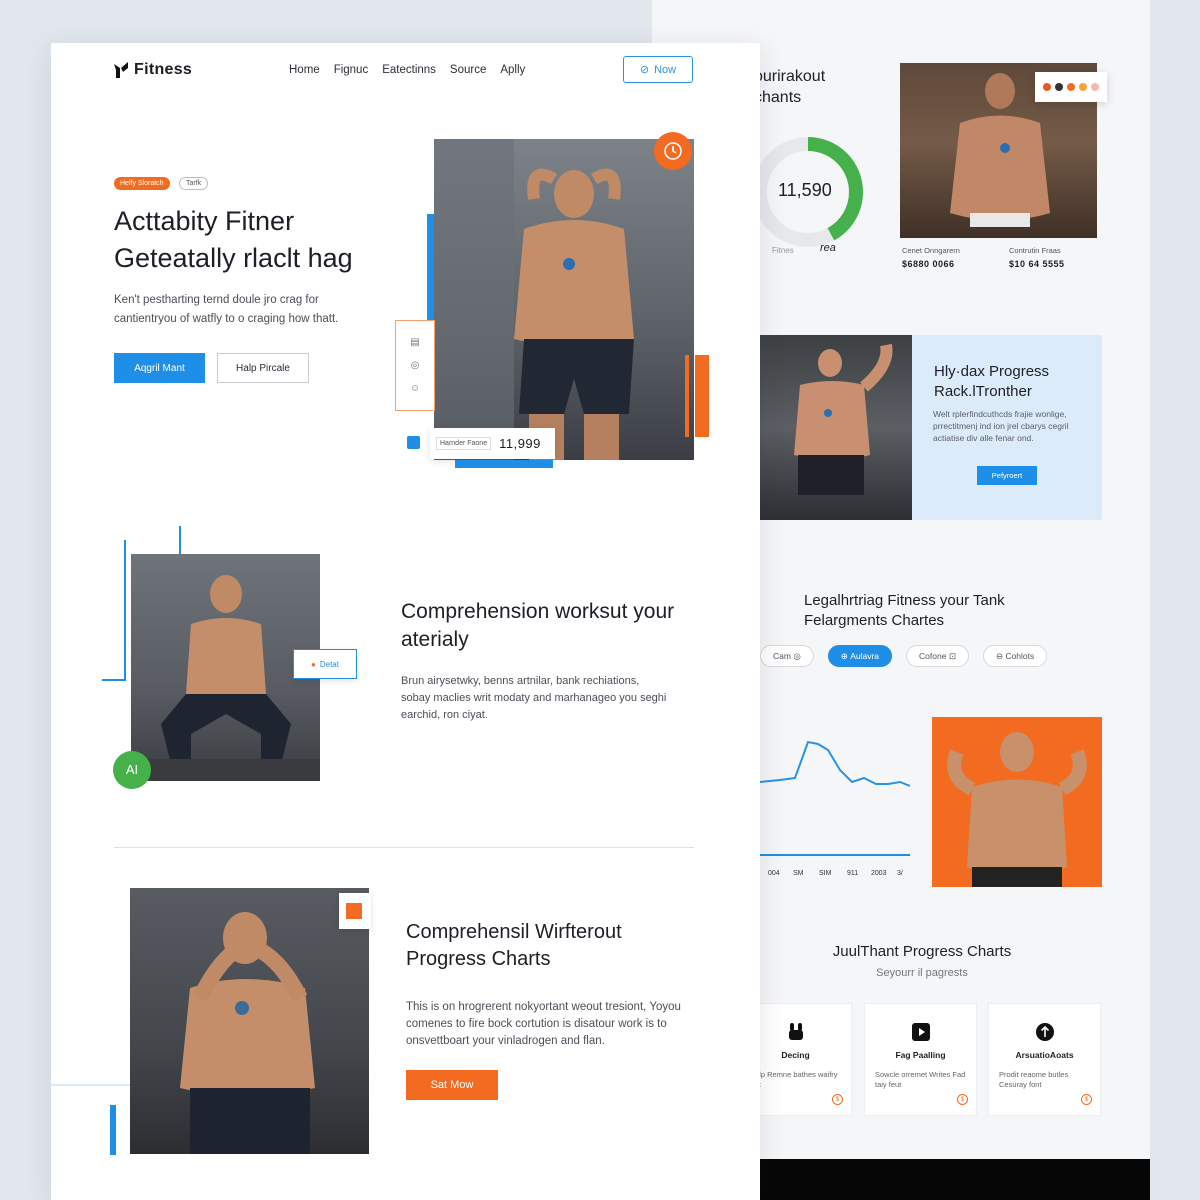 This screenshot has width=1200, height=1200. What do you see at coordinates (1045, 1032) in the screenshot?
I see `arrow-up-icon` at bounding box center [1045, 1032].